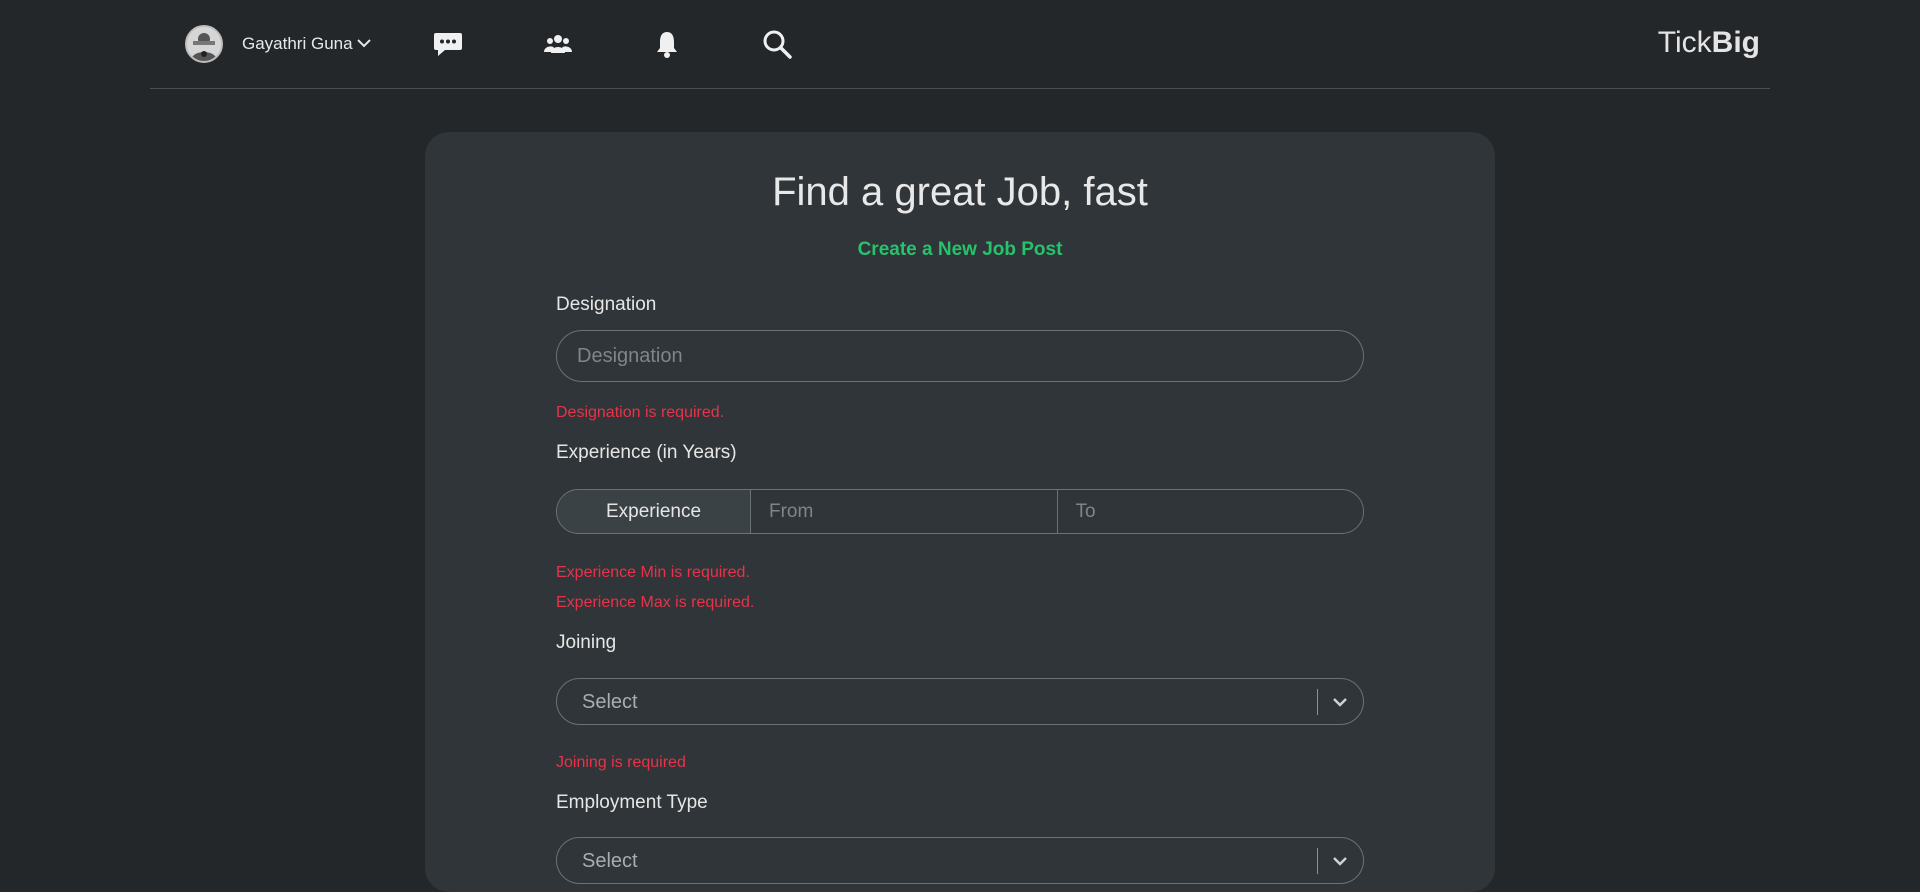  Describe the element at coordinates (655, 602) in the screenshot. I see `experience-max-error: Experience Max is required.` at that location.